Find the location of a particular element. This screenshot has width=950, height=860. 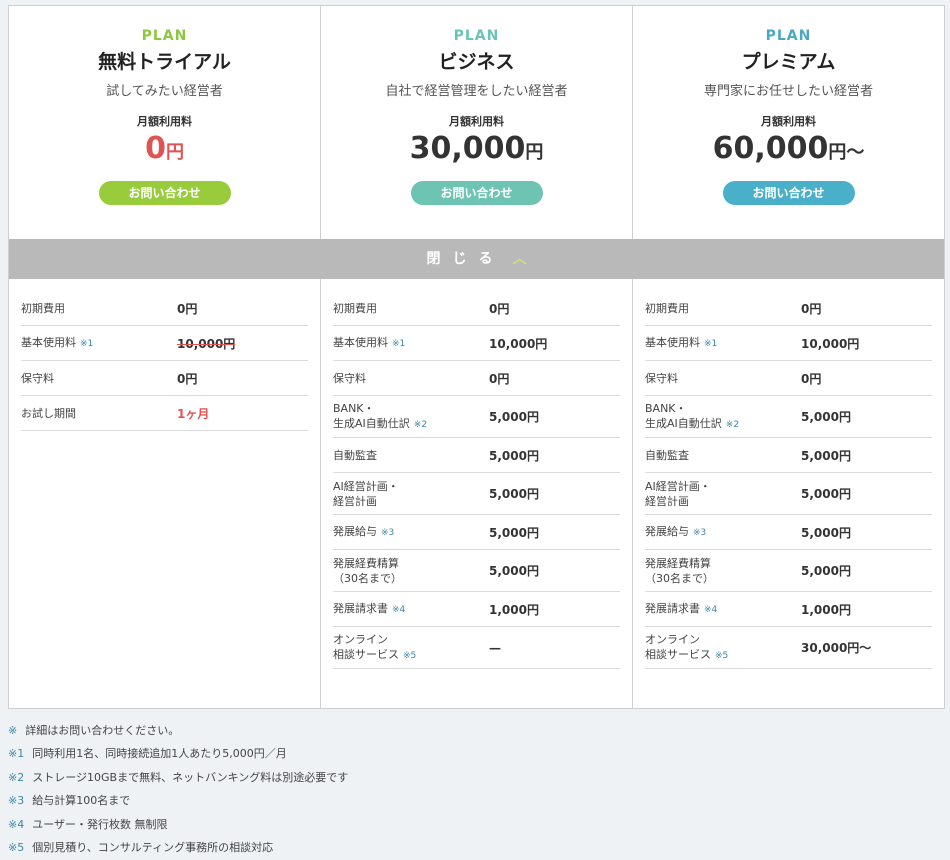

feature-label: オンライン is located at coordinates (360, 639).